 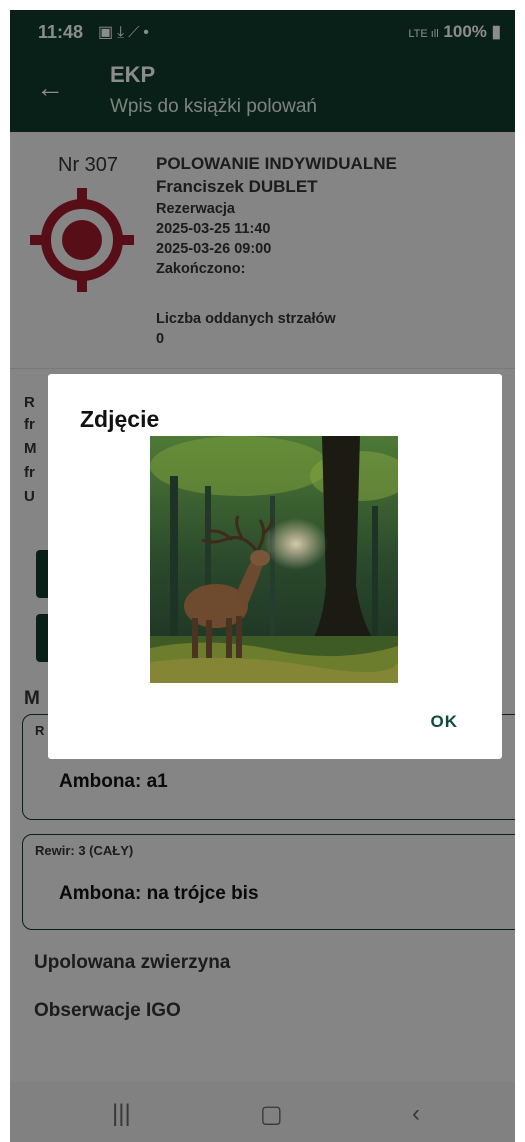 What do you see at coordinates (445, 722) in the screenshot?
I see `ok-button: OK` at bounding box center [445, 722].